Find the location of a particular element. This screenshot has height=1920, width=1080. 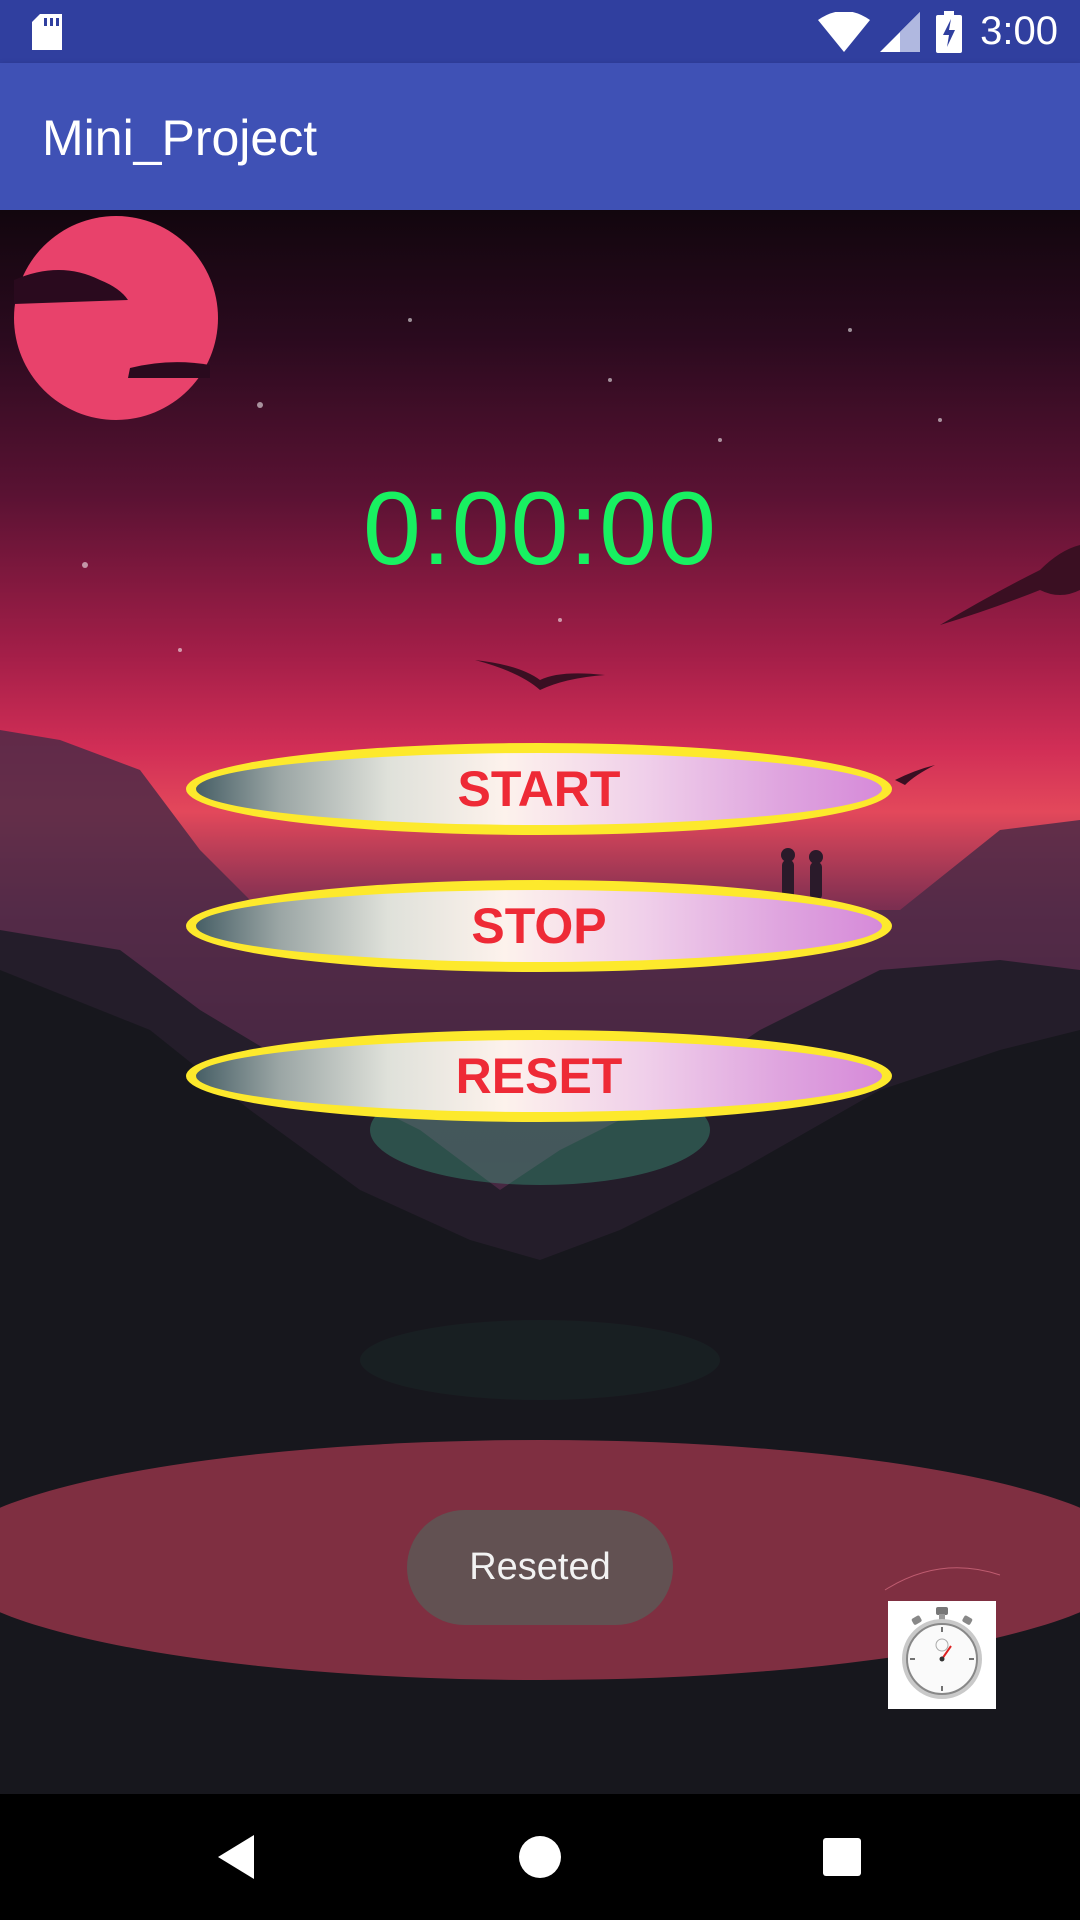

status-bar: 3:00 is located at coordinates (540, 31).